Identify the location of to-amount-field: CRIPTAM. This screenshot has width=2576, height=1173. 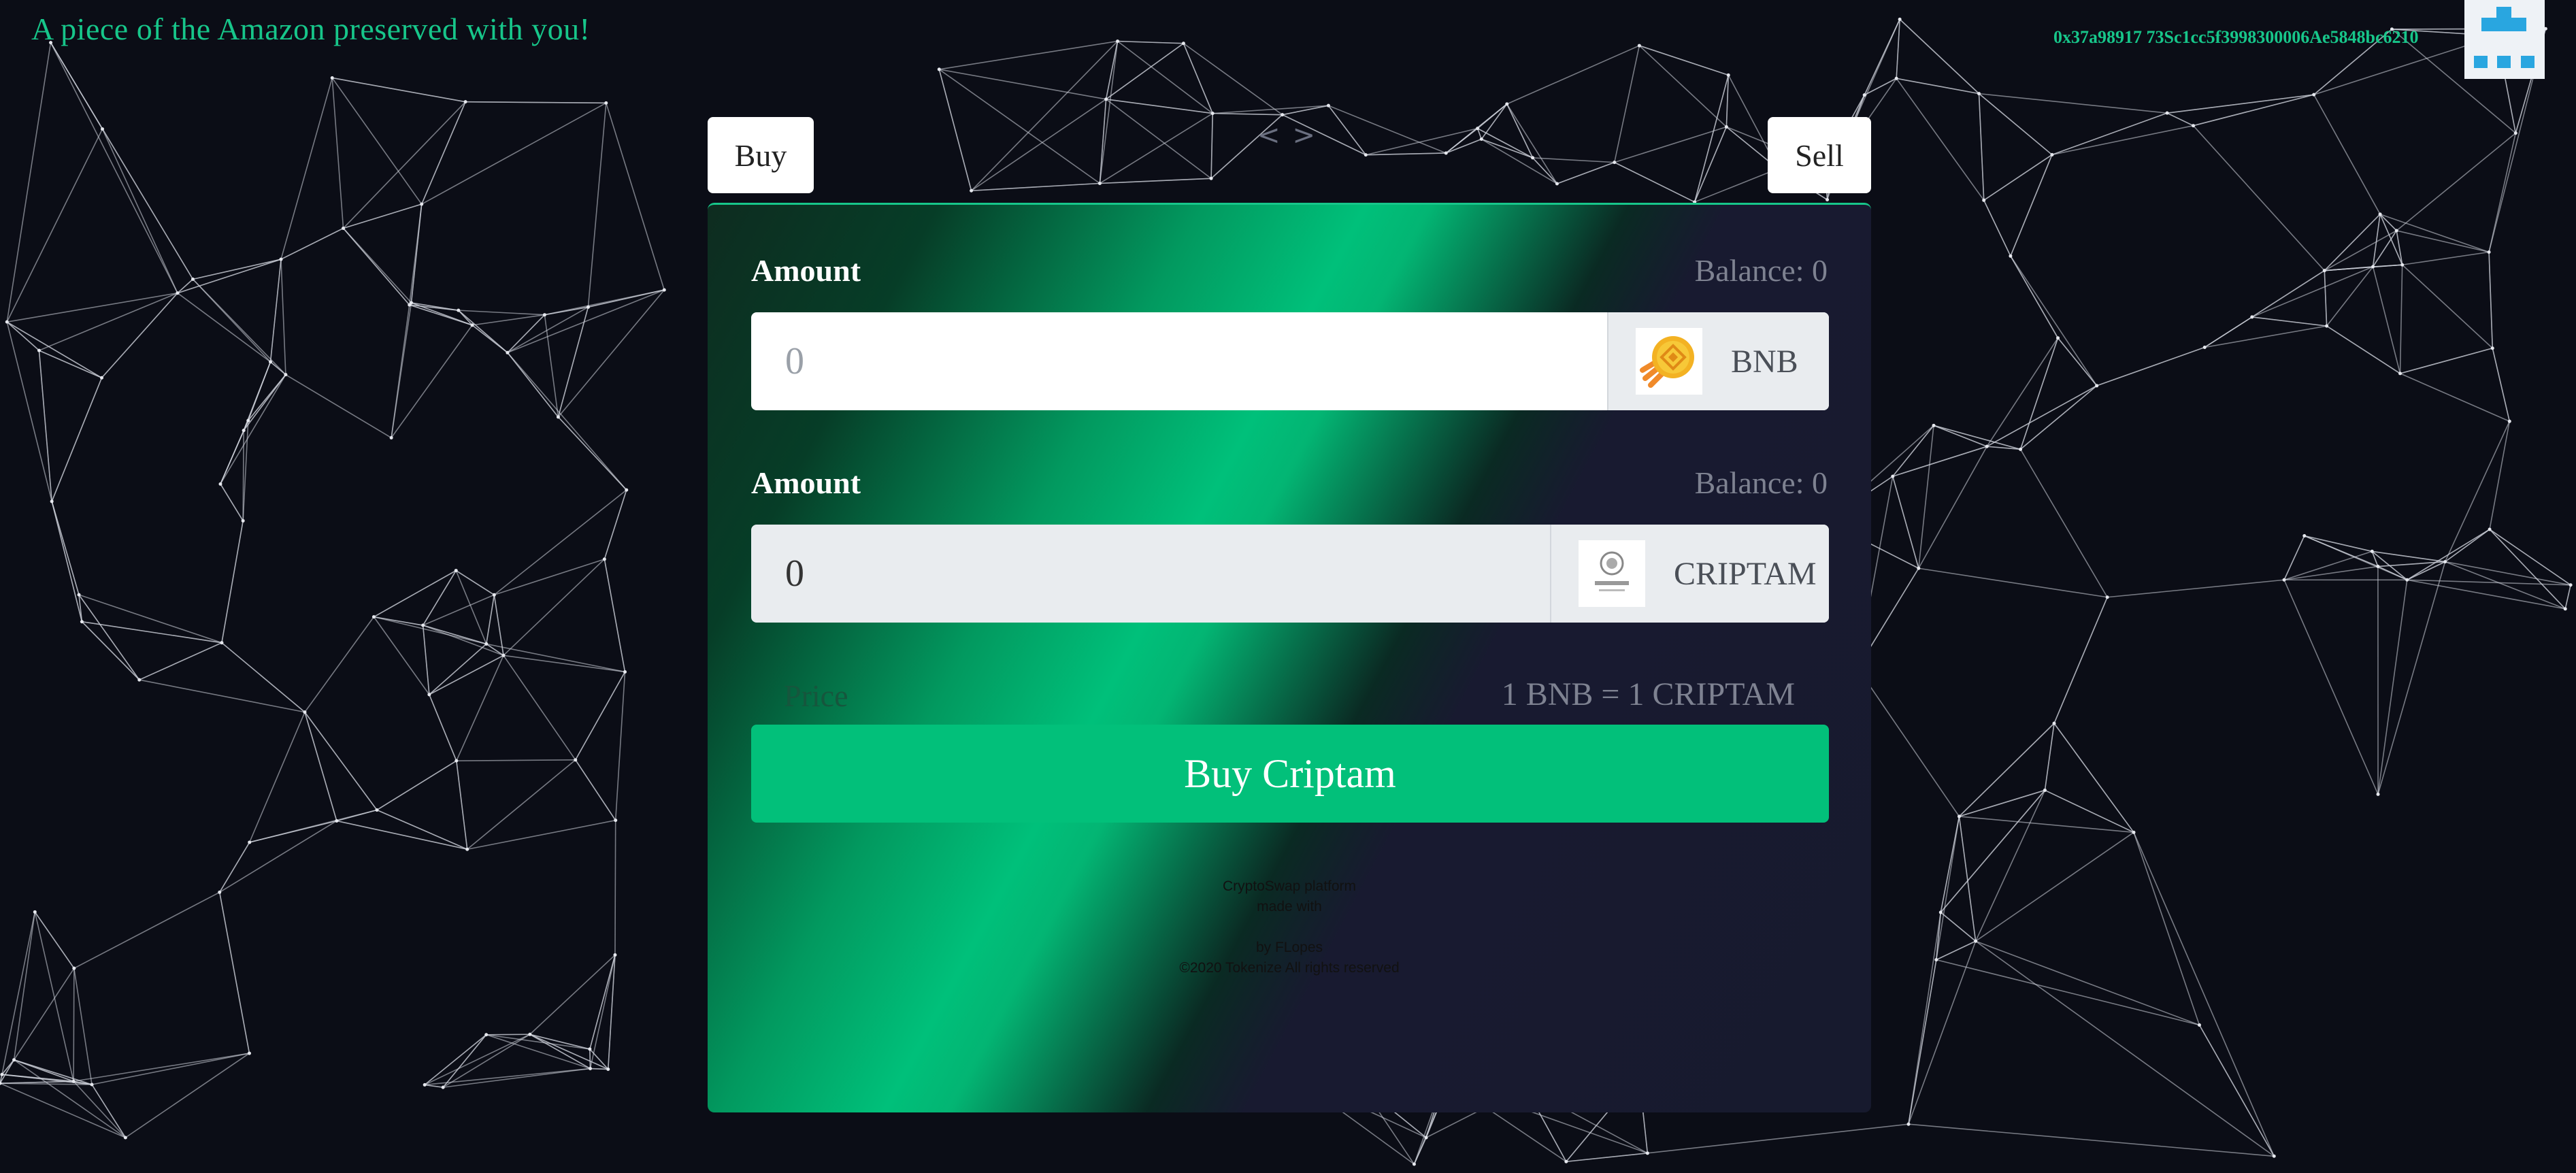
(1290, 574).